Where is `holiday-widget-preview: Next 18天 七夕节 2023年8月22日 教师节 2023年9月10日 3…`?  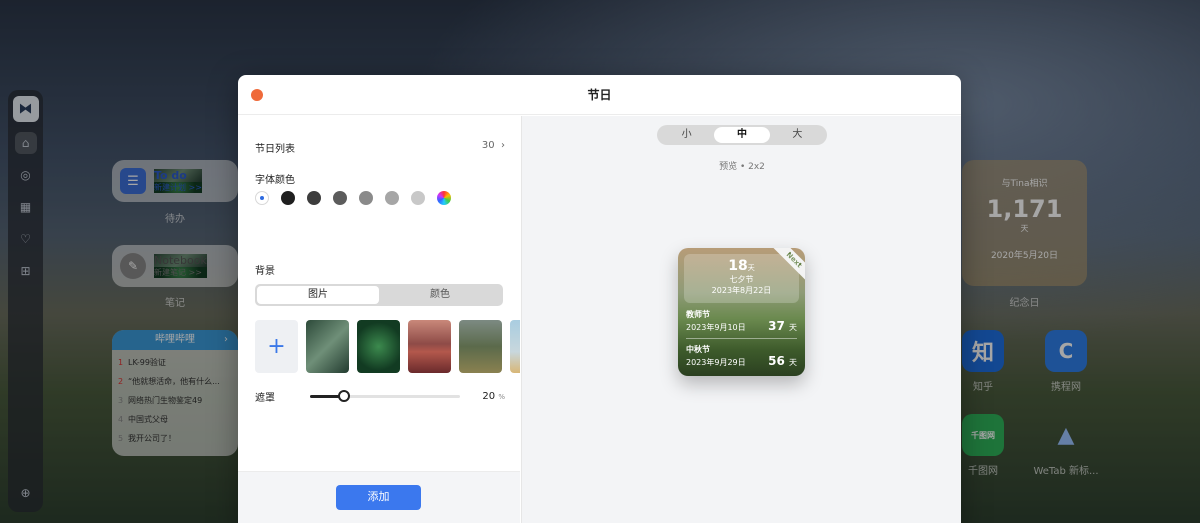
holiday-widget-preview: Next 18天 七夕节 2023年8月22日 教师节 2023年9月10日 3… is located at coordinates (741, 312).